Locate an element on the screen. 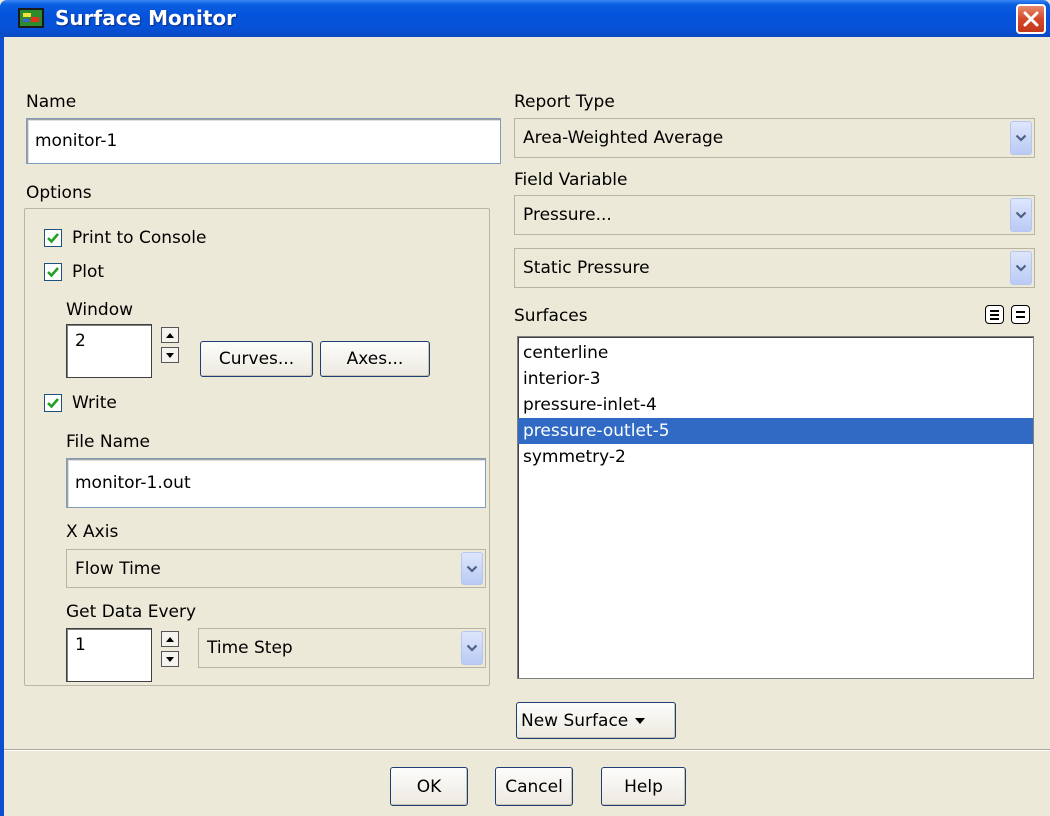  options-label: Options is located at coordinates (59, 193).